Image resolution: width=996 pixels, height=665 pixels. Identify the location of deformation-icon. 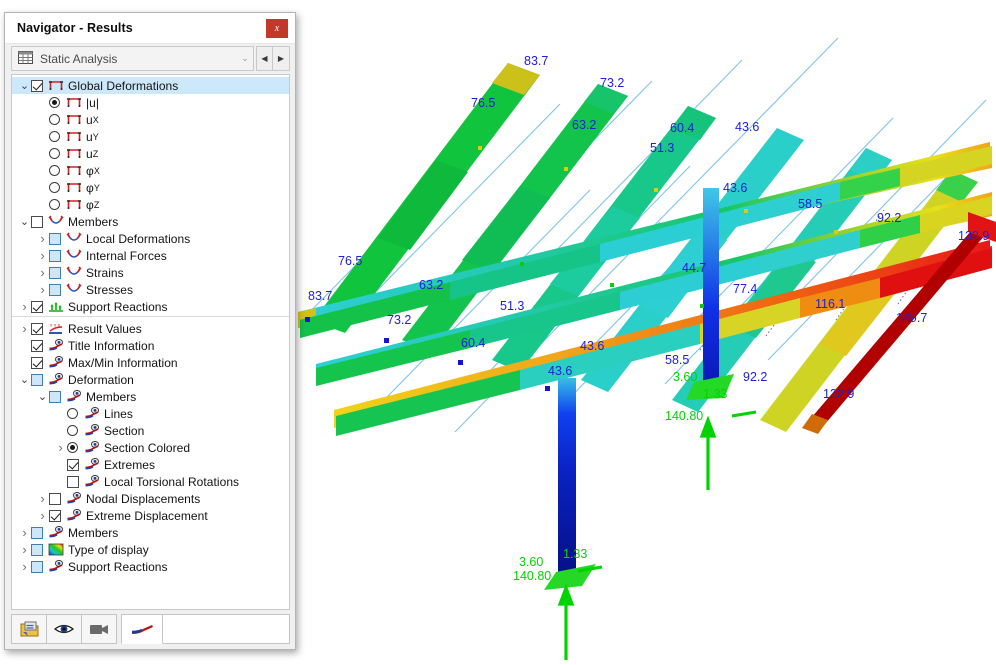
(73, 153).